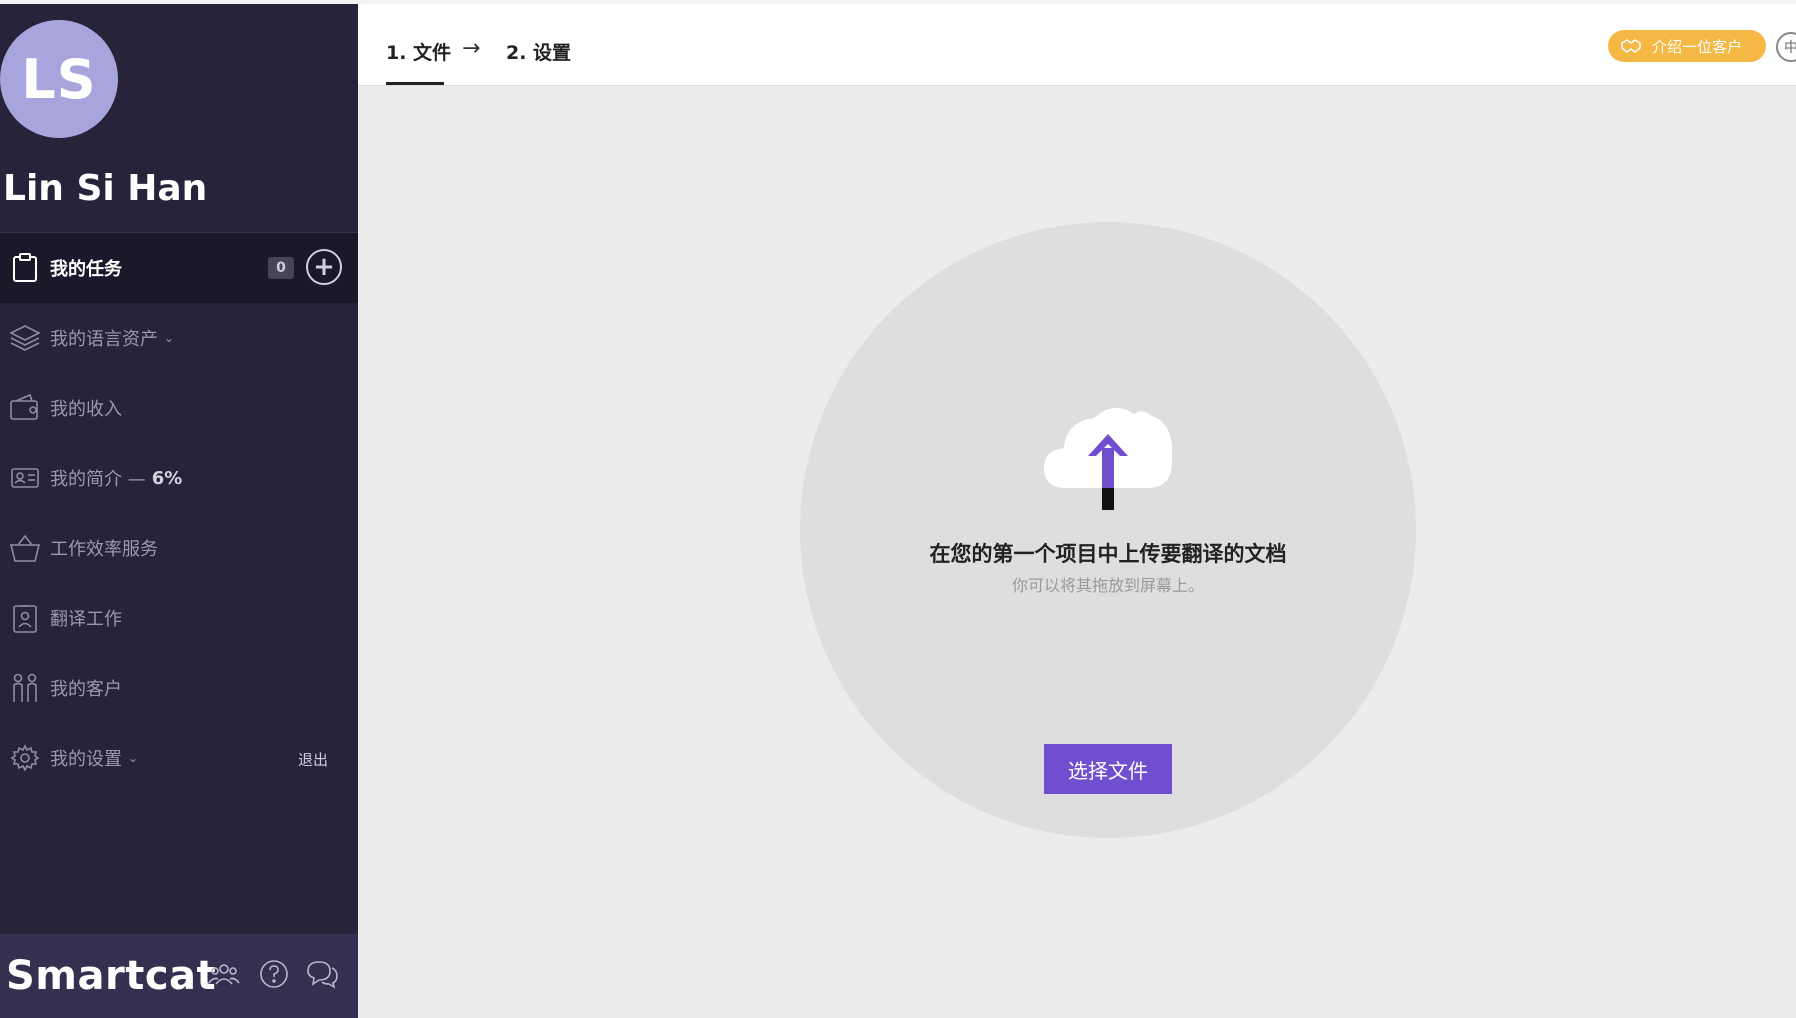  I want to click on sidebar-item-language-assets: 我的语言资产 ⌄, so click(179, 338).